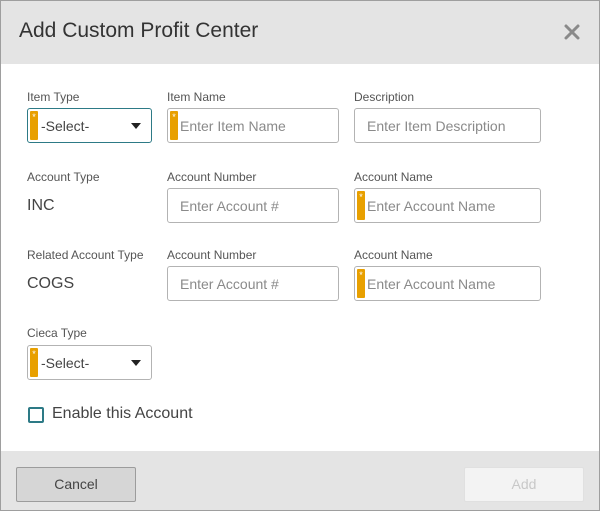 The width and height of the screenshot is (600, 511). What do you see at coordinates (57, 333) in the screenshot?
I see `cieca-type-label: Cieca Type` at bounding box center [57, 333].